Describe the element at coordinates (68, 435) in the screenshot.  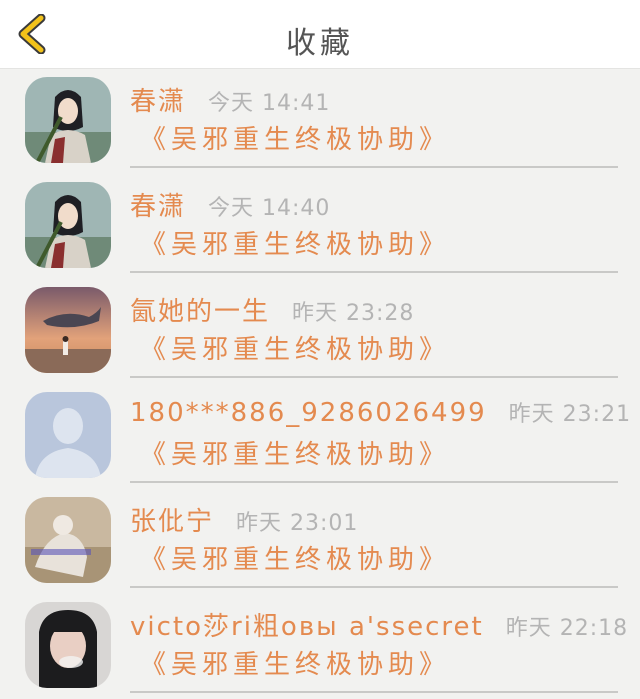
I see `avatar-default-person` at that location.